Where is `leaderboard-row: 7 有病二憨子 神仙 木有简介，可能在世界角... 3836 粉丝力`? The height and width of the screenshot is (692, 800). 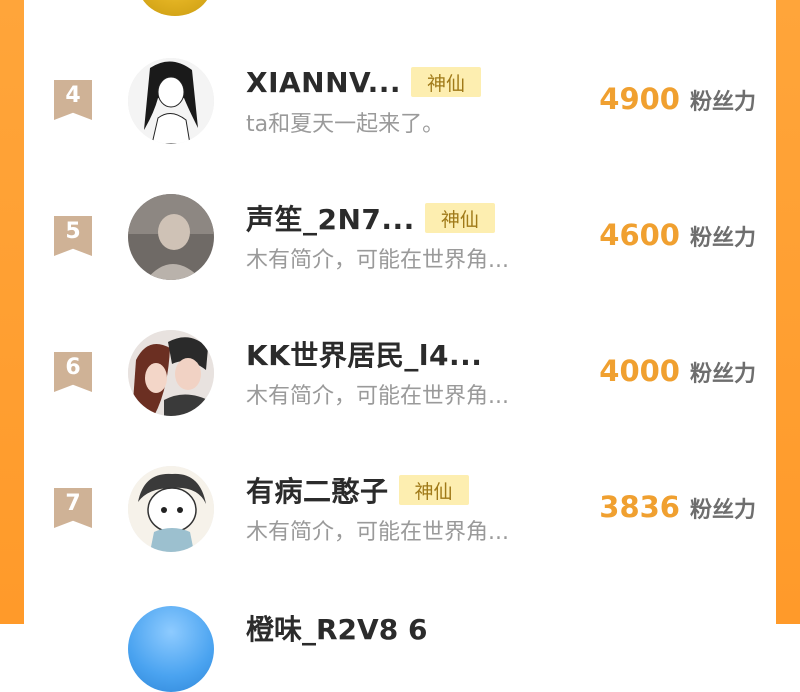 leaderboard-row: 7 有病二憨子 神仙 木有简介，可能在世界角... 3836 粉丝力 is located at coordinates (400, 511).